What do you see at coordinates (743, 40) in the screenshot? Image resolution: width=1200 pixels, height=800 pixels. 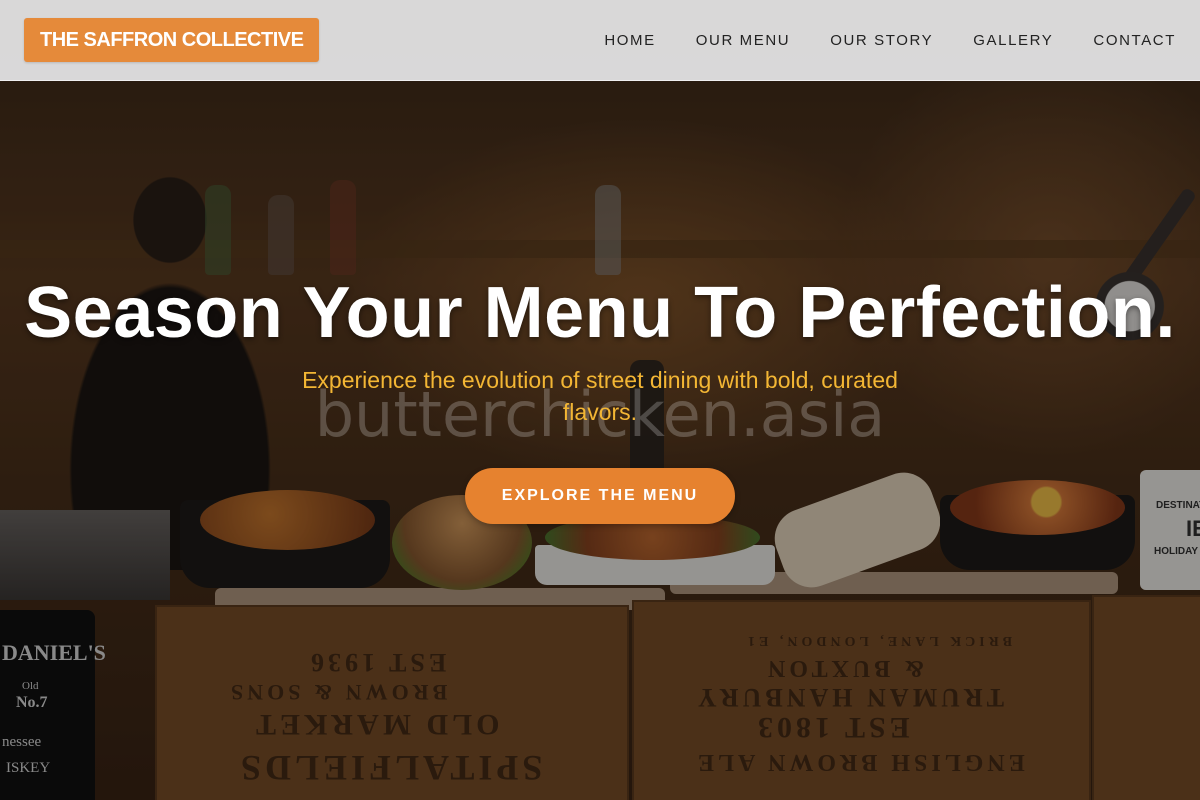 I see `nav-link-our-menu: OUR MENU` at bounding box center [743, 40].